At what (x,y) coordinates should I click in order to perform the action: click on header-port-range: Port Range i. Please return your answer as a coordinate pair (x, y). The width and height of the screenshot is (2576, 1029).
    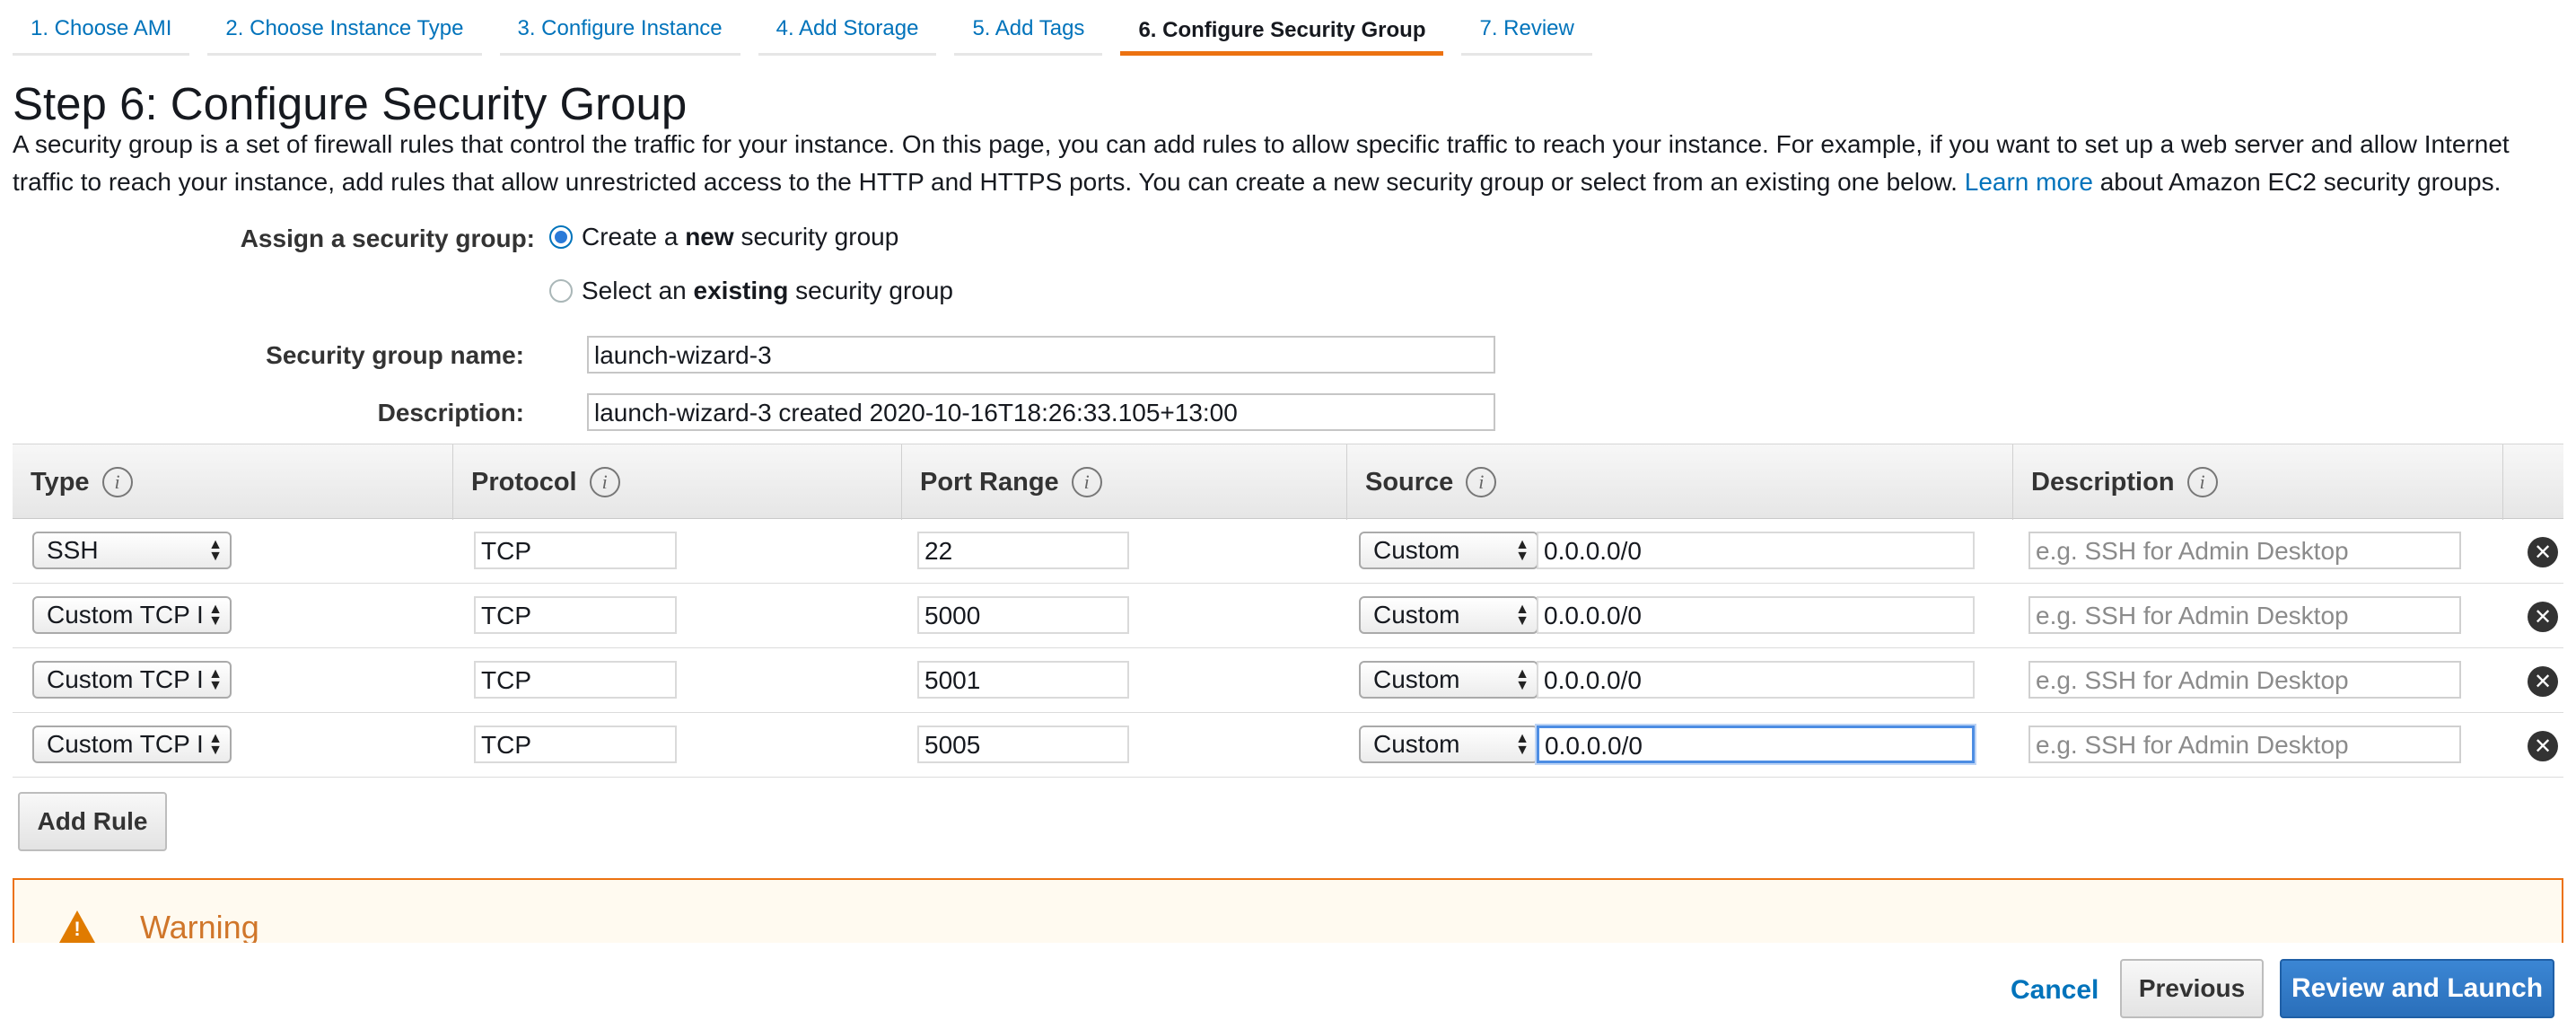
    Looking at the image, I should click on (1123, 482).